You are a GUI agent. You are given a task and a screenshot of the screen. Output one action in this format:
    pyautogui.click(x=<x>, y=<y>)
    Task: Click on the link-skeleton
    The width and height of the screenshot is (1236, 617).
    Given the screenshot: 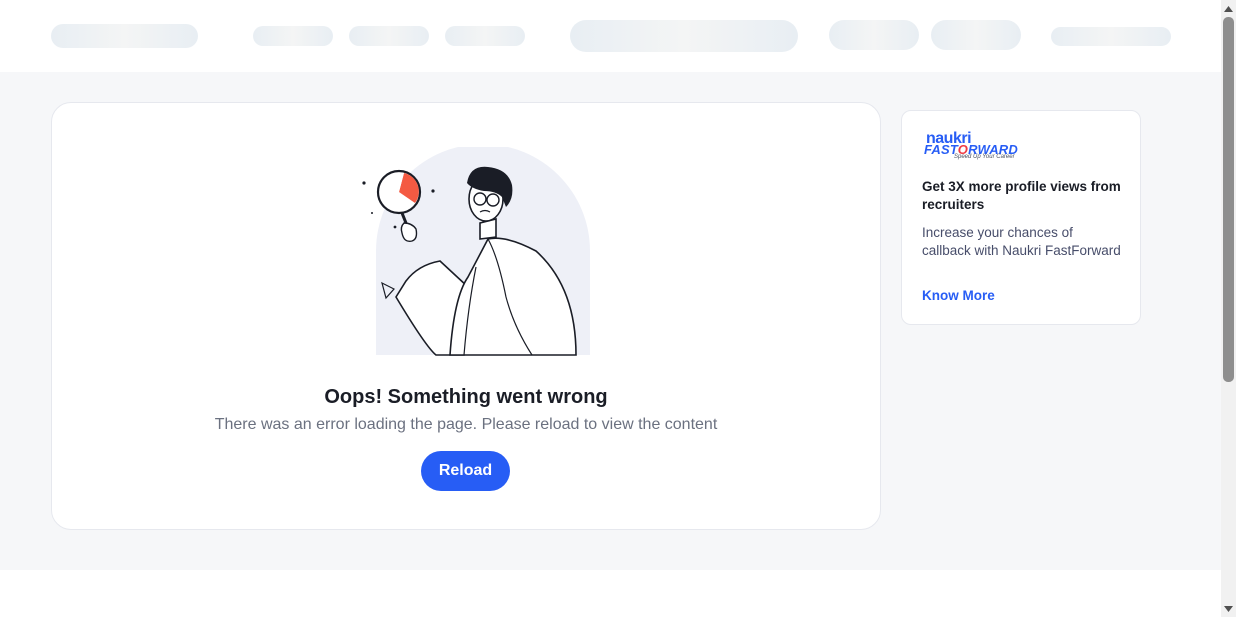 What is the action you would take?
    pyautogui.click(x=1111, y=36)
    